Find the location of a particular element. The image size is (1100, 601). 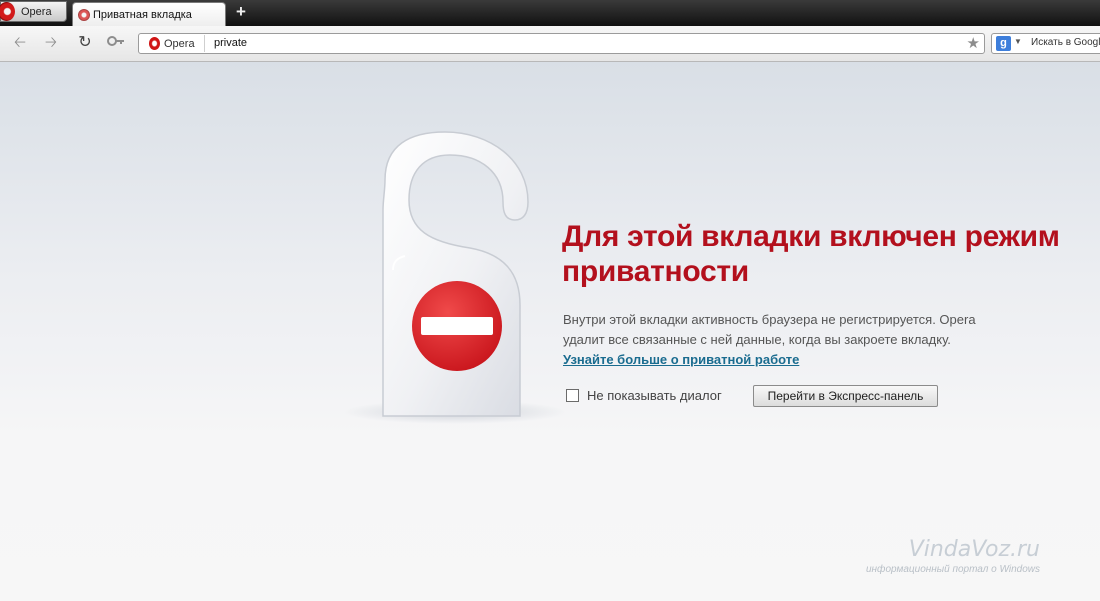

google-icon: g is located at coordinates (1003, 43).